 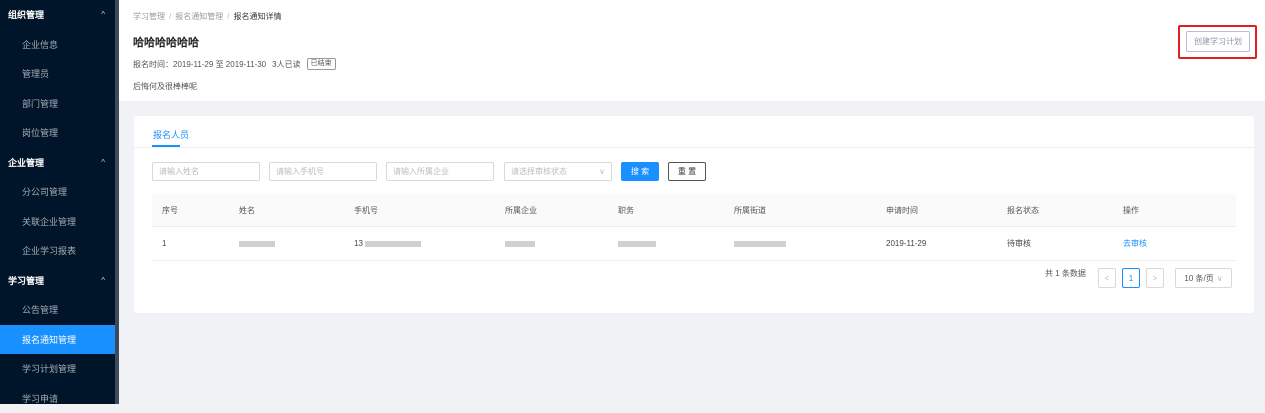 What do you see at coordinates (440, 171) in the screenshot?
I see `company-input: 请输入所属企业` at bounding box center [440, 171].